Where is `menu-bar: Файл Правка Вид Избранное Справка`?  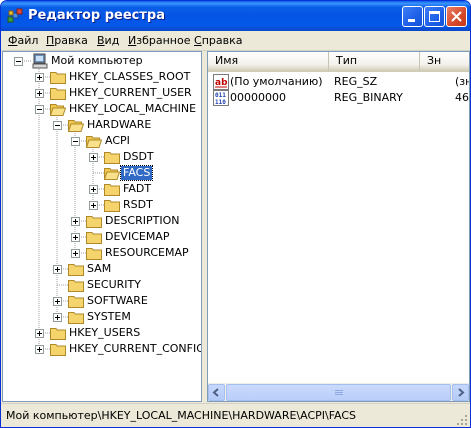
menu-bar: Файл Правка Вид Избранное Справка is located at coordinates (235, 41).